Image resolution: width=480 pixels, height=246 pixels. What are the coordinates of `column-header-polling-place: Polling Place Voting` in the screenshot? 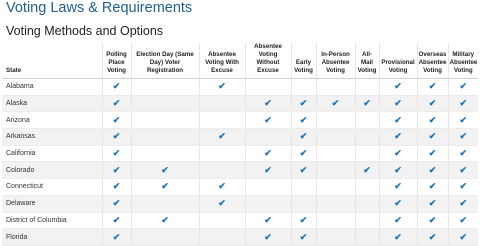 It's located at (116, 61).